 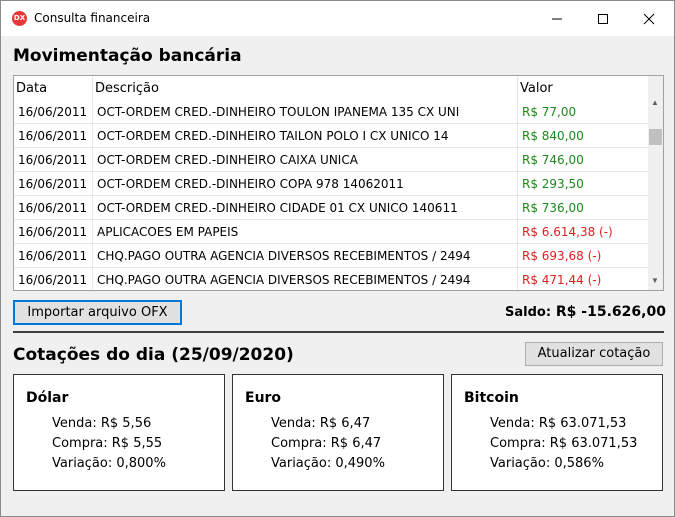 What do you see at coordinates (227, 160) in the screenshot?
I see `cell-descricao: OCT-ORDEM CRED.-DINHEIRO CAIXA UNICA` at bounding box center [227, 160].